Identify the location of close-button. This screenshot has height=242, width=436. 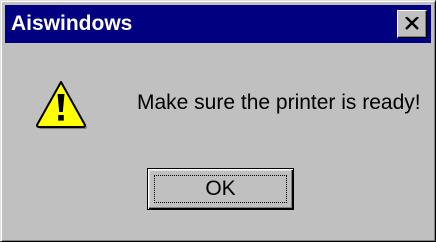
(412, 24).